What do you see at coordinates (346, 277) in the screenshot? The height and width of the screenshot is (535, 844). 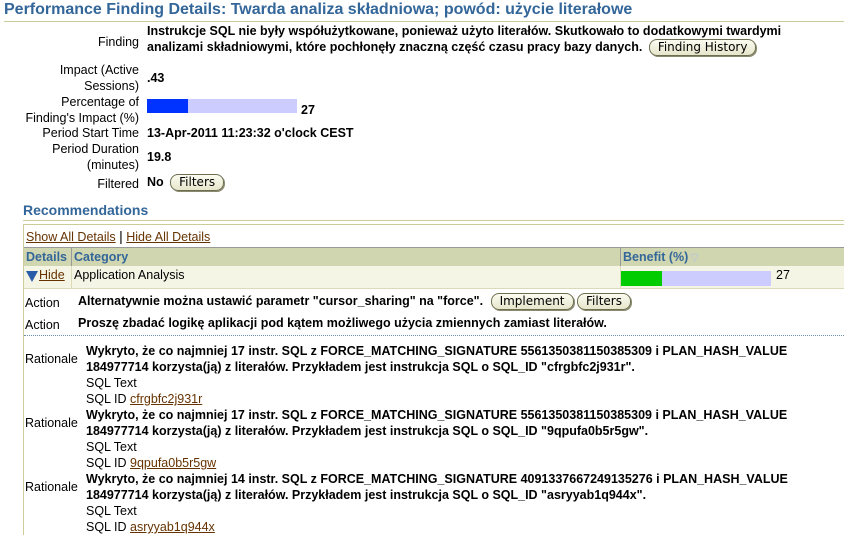 I see `category-cell: Application Analysis` at bounding box center [346, 277].